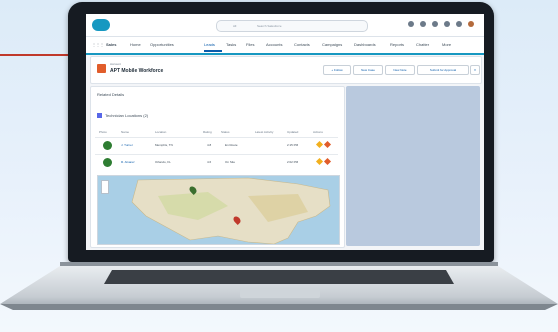 The height and width of the screenshot is (332, 558). I want to click on app-name: Sales, so click(111, 44).